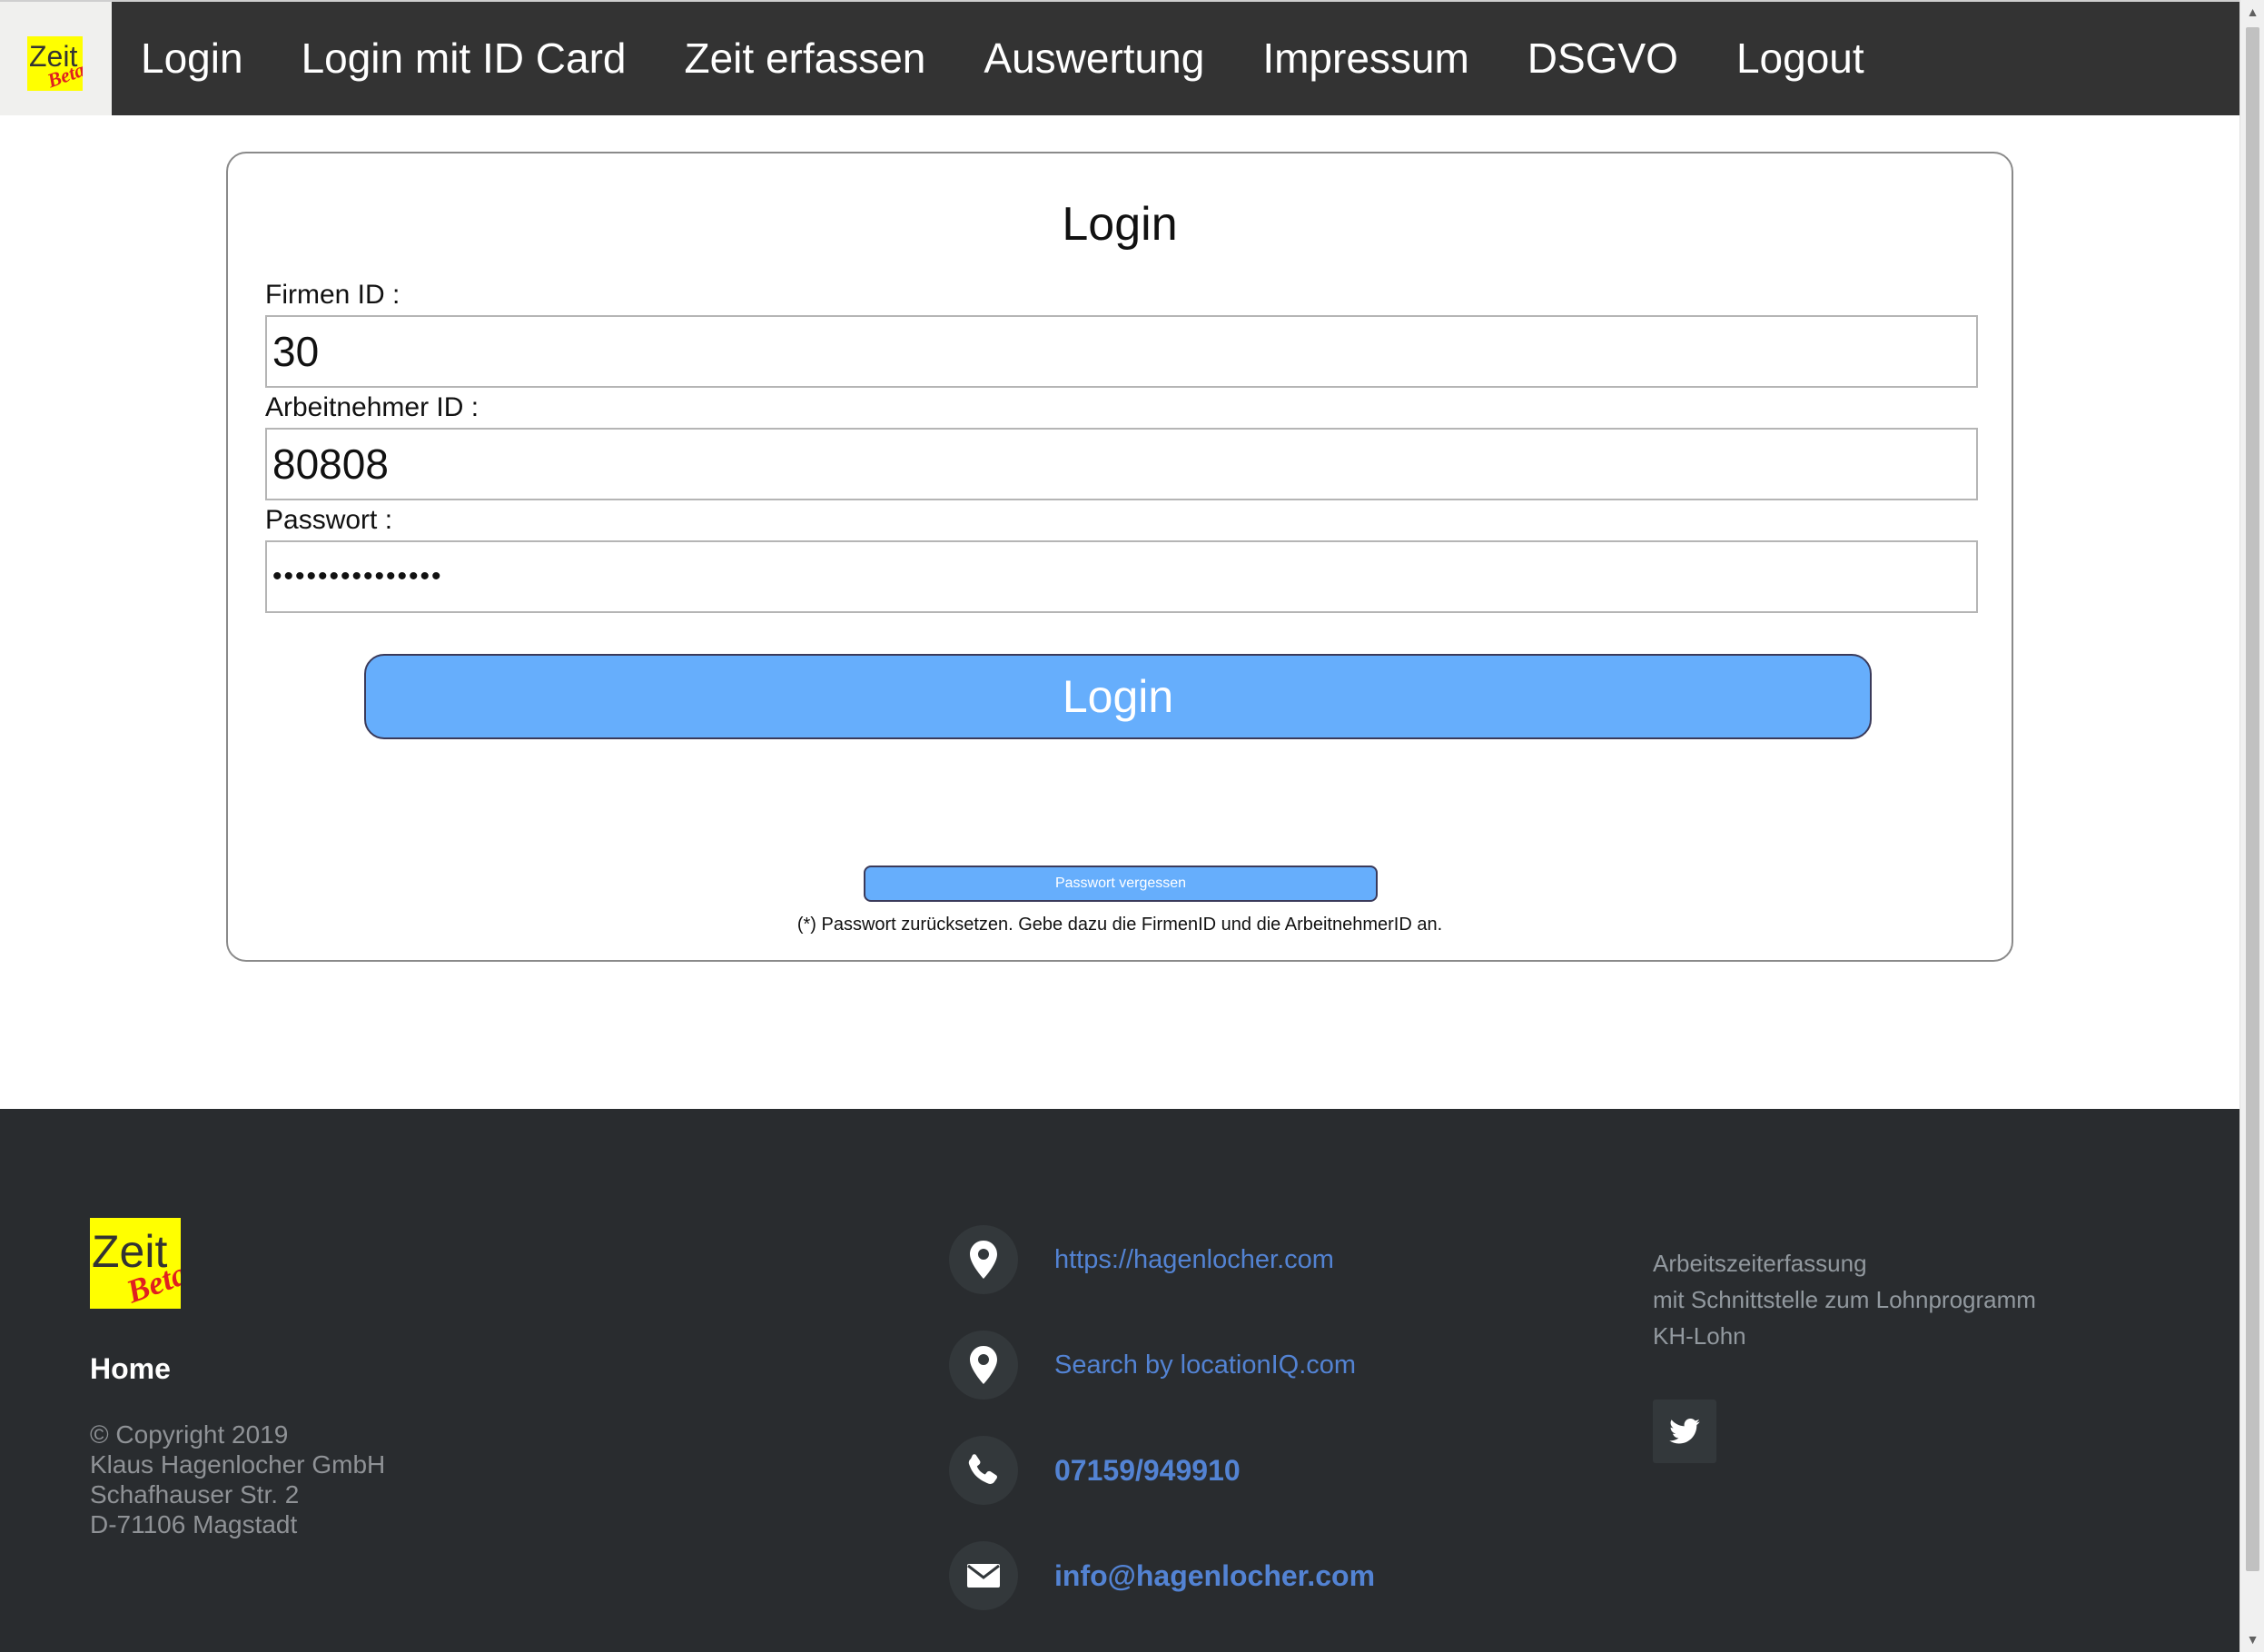 The width and height of the screenshot is (2264, 1652). Describe the element at coordinates (1093, 58) in the screenshot. I see `nav-item-auswertung: Auswertung` at that location.